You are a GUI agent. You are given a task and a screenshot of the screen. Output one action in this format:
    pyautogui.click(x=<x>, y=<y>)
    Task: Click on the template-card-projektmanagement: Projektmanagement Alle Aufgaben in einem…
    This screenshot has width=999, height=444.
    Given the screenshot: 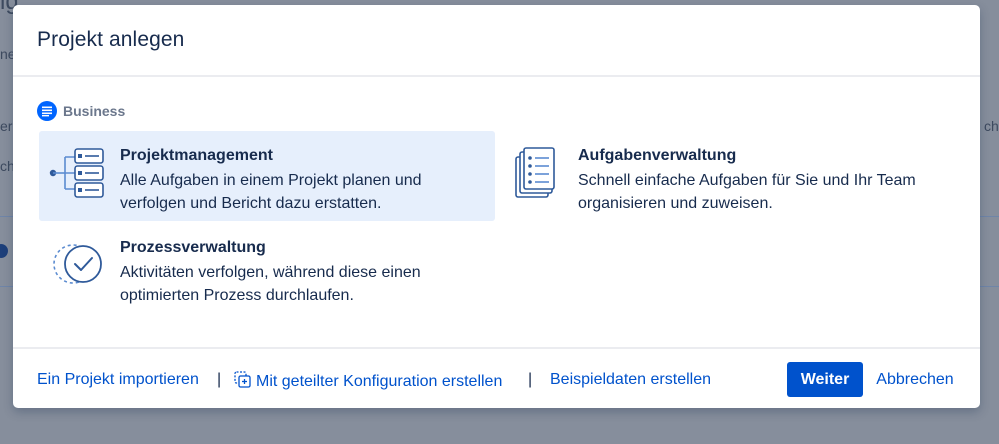 What is the action you would take?
    pyautogui.click(x=267, y=176)
    